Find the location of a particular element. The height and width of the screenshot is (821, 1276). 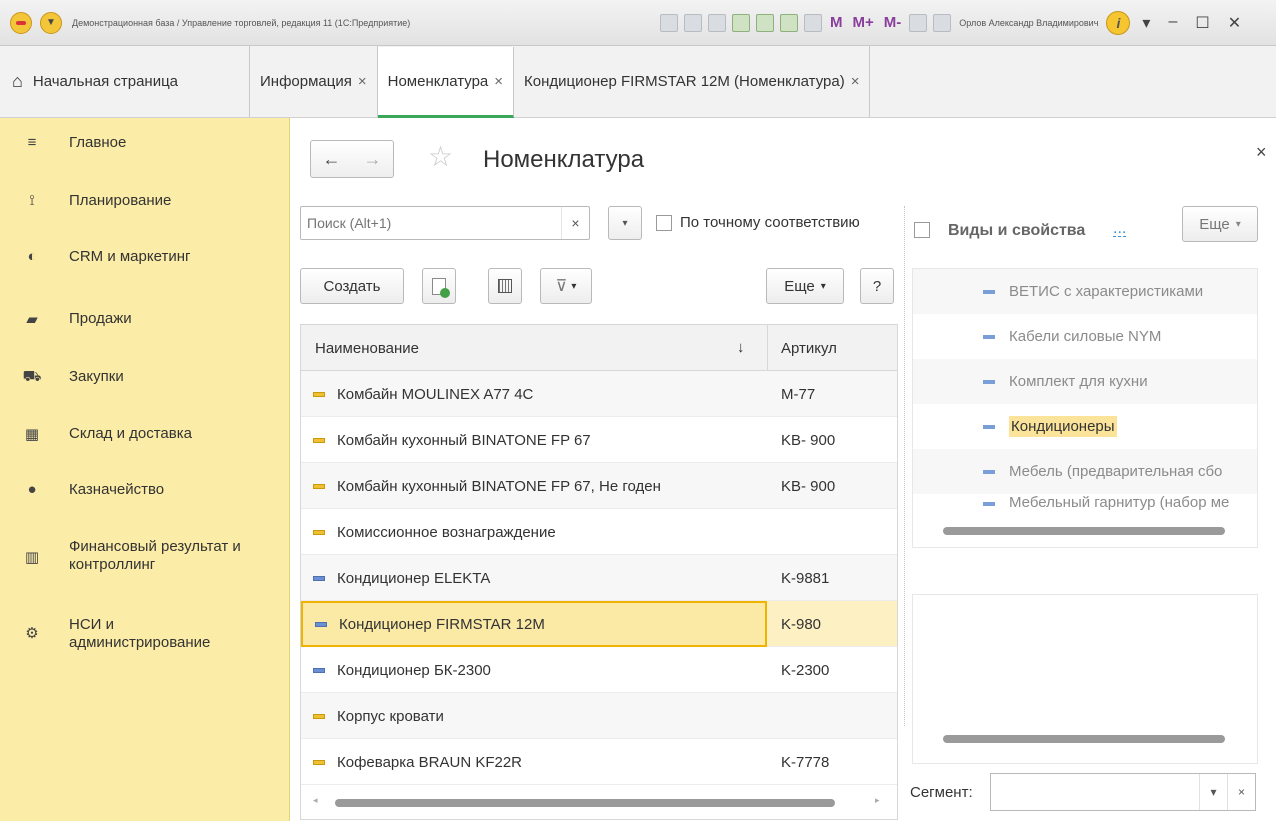

sidebar-item-sales: ▰ Продажи is located at coordinates (145, 319).